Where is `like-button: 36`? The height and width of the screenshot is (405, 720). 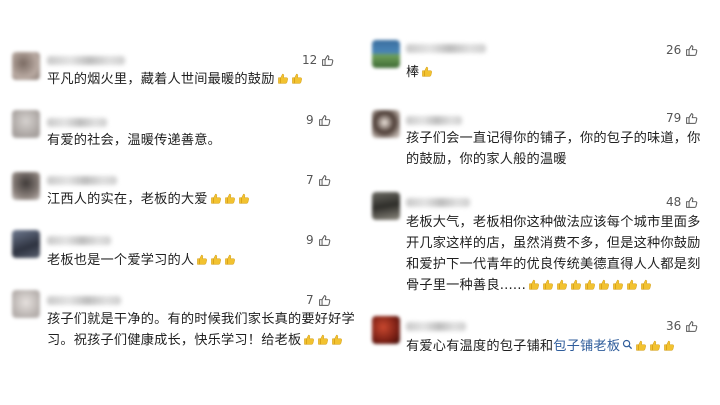
like-button: 36 is located at coordinates (682, 326).